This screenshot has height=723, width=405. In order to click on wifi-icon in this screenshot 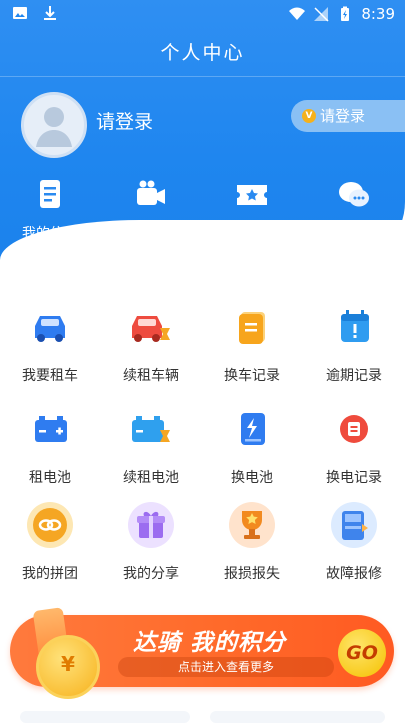, I will do `click(297, 13)`.